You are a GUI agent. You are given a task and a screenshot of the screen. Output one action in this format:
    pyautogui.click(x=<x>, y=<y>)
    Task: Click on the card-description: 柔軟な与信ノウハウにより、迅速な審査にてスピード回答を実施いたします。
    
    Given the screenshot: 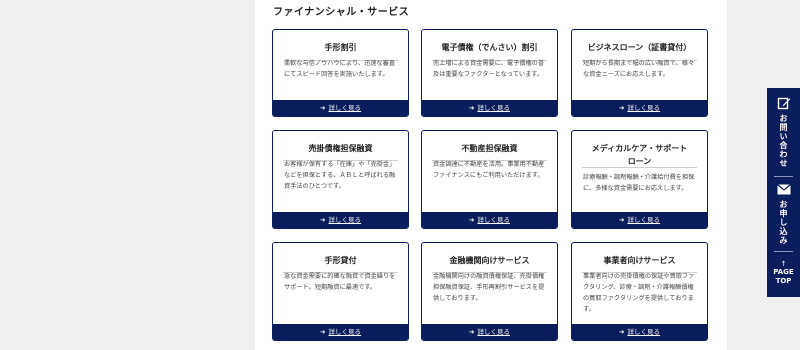 What is the action you would take?
    pyautogui.click(x=340, y=69)
    